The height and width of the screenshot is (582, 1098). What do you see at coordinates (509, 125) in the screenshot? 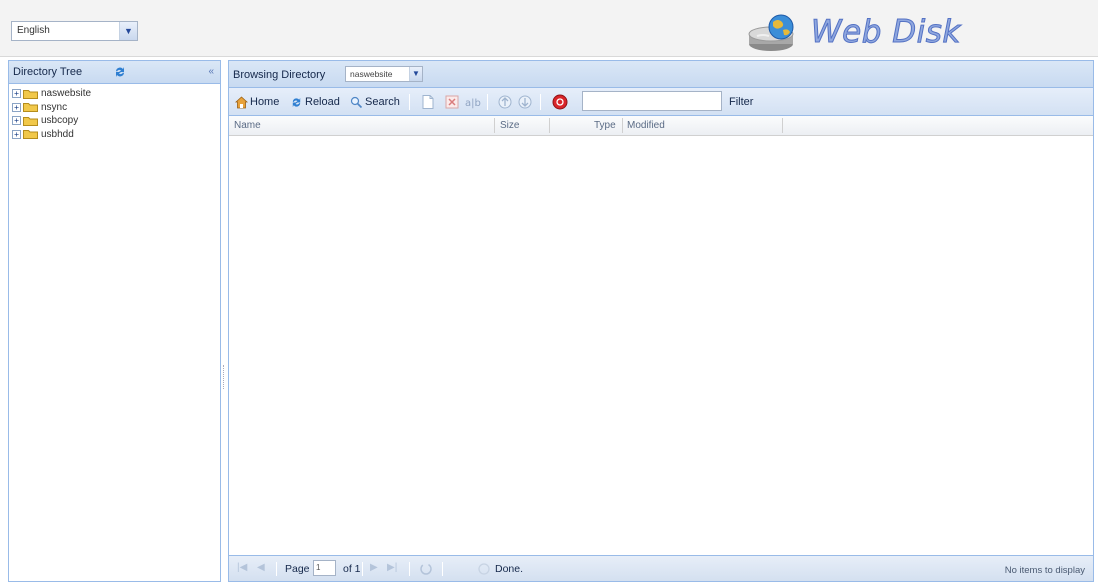
I see `column-size: Size` at bounding box center [509, 125].